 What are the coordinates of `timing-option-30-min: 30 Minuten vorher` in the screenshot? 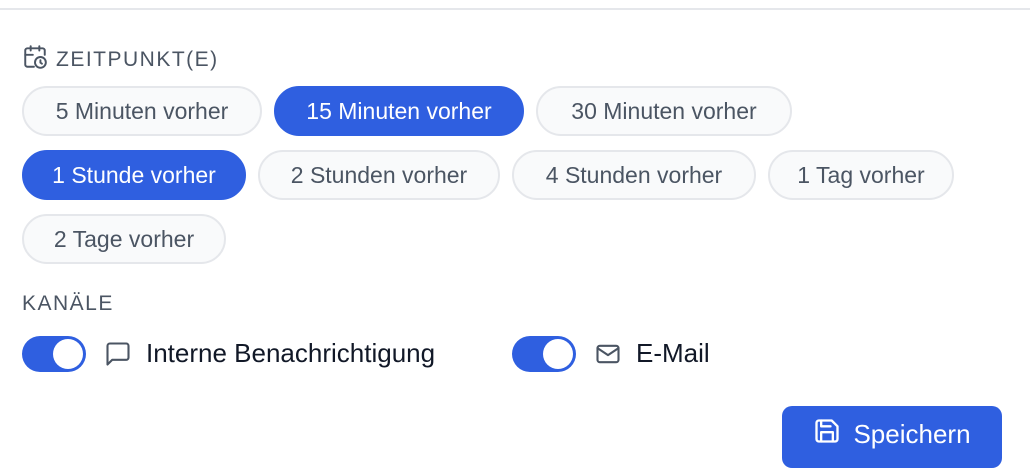 It's located at (664, 111).